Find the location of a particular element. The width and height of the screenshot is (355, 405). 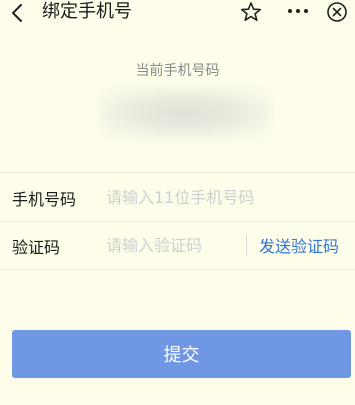

back-icon is located at coordinates (18, 13).